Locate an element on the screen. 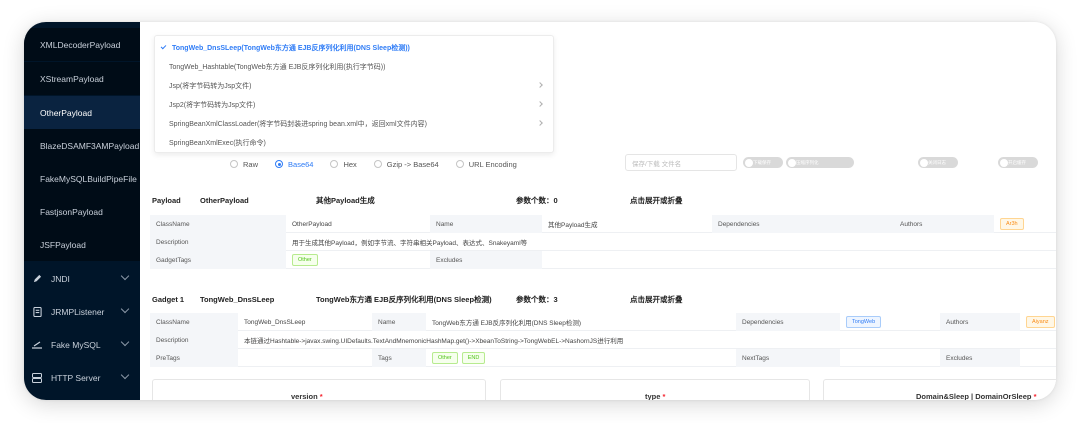  payload-collapse-toggle: 点击展开或折叠 is located at coordinates (656, 200).